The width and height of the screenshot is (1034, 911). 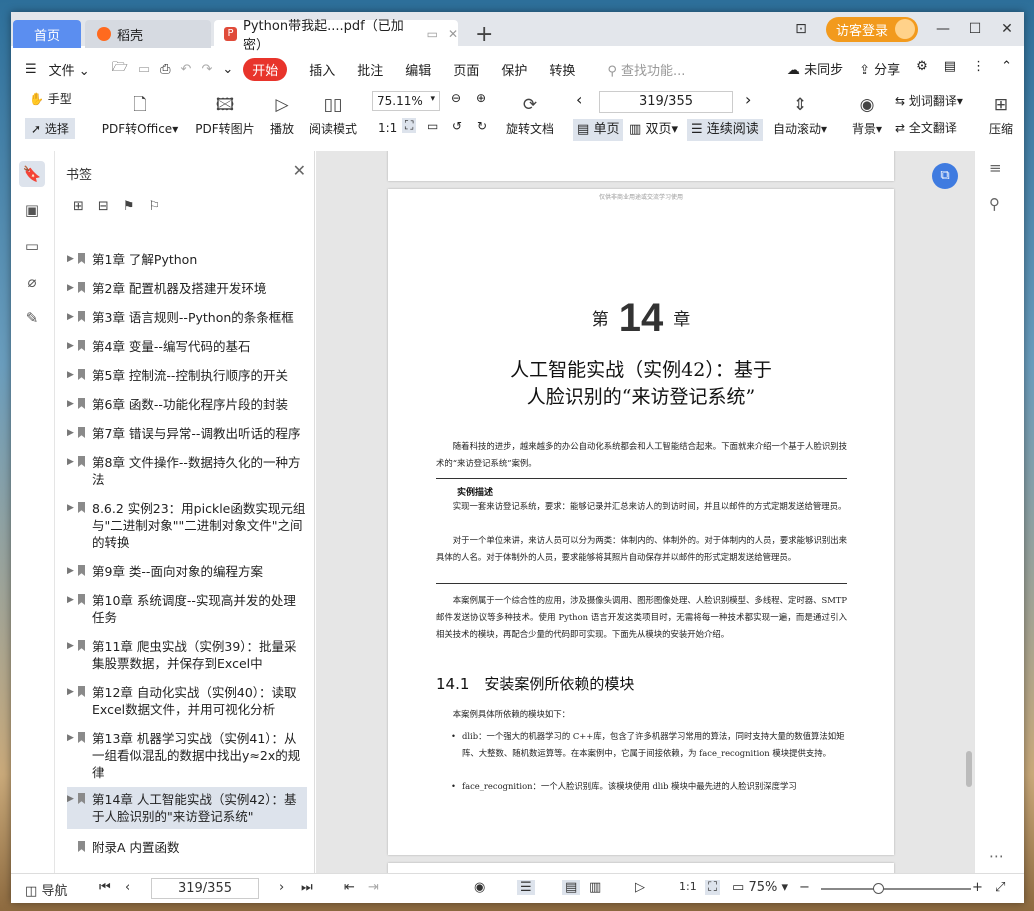 I want to click on single-page-button: ▤ 单页, so click(x=598, y=130).